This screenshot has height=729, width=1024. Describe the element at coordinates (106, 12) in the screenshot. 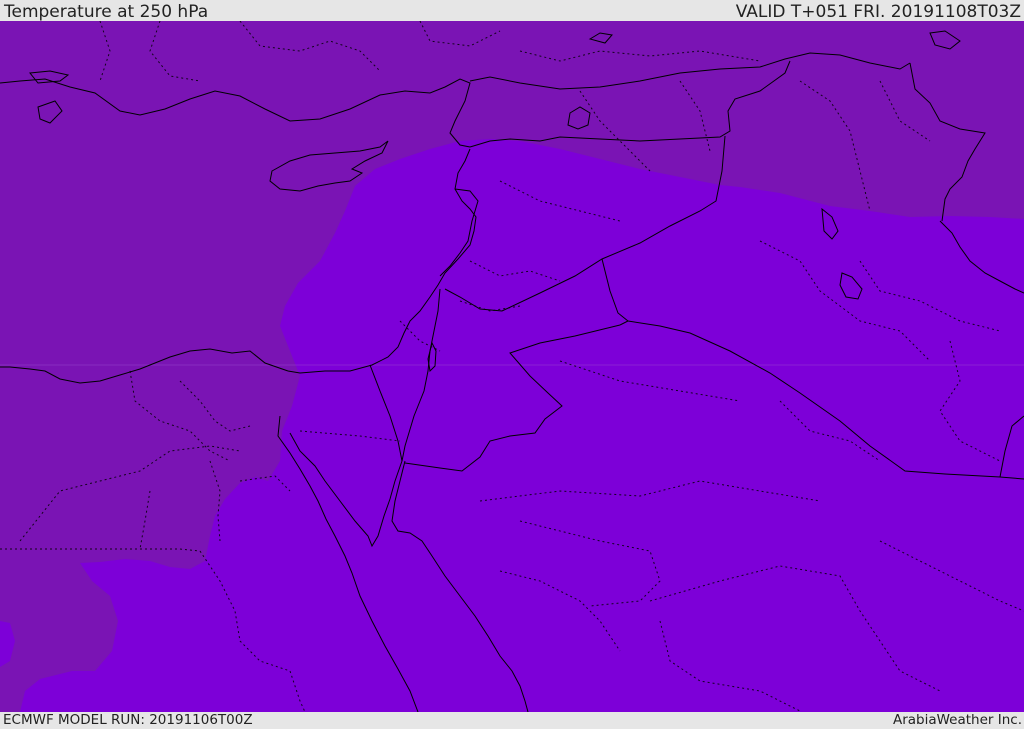

I see `map-title: Temperature at 250 hPa` at that location.